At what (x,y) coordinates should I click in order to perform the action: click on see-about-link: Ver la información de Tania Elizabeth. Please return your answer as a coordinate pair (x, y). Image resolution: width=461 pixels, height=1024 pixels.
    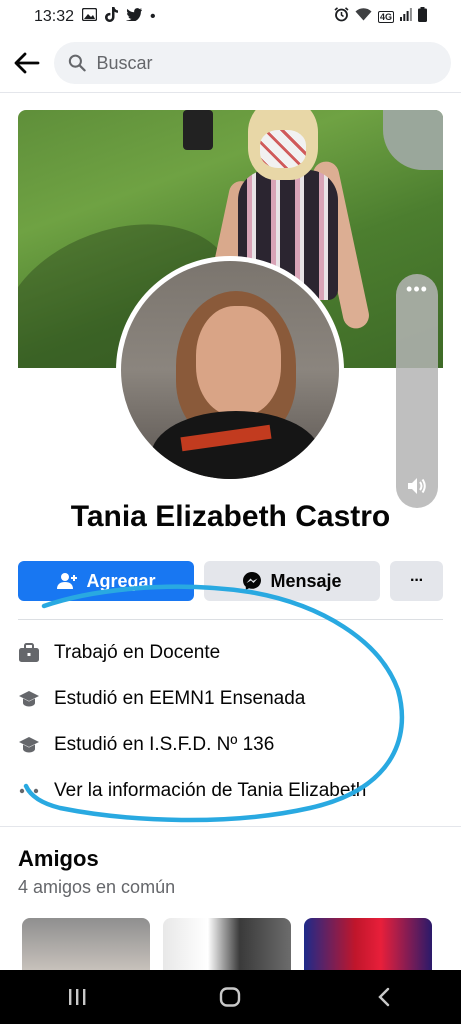
    Looking at the image, I should click on (230, 791).